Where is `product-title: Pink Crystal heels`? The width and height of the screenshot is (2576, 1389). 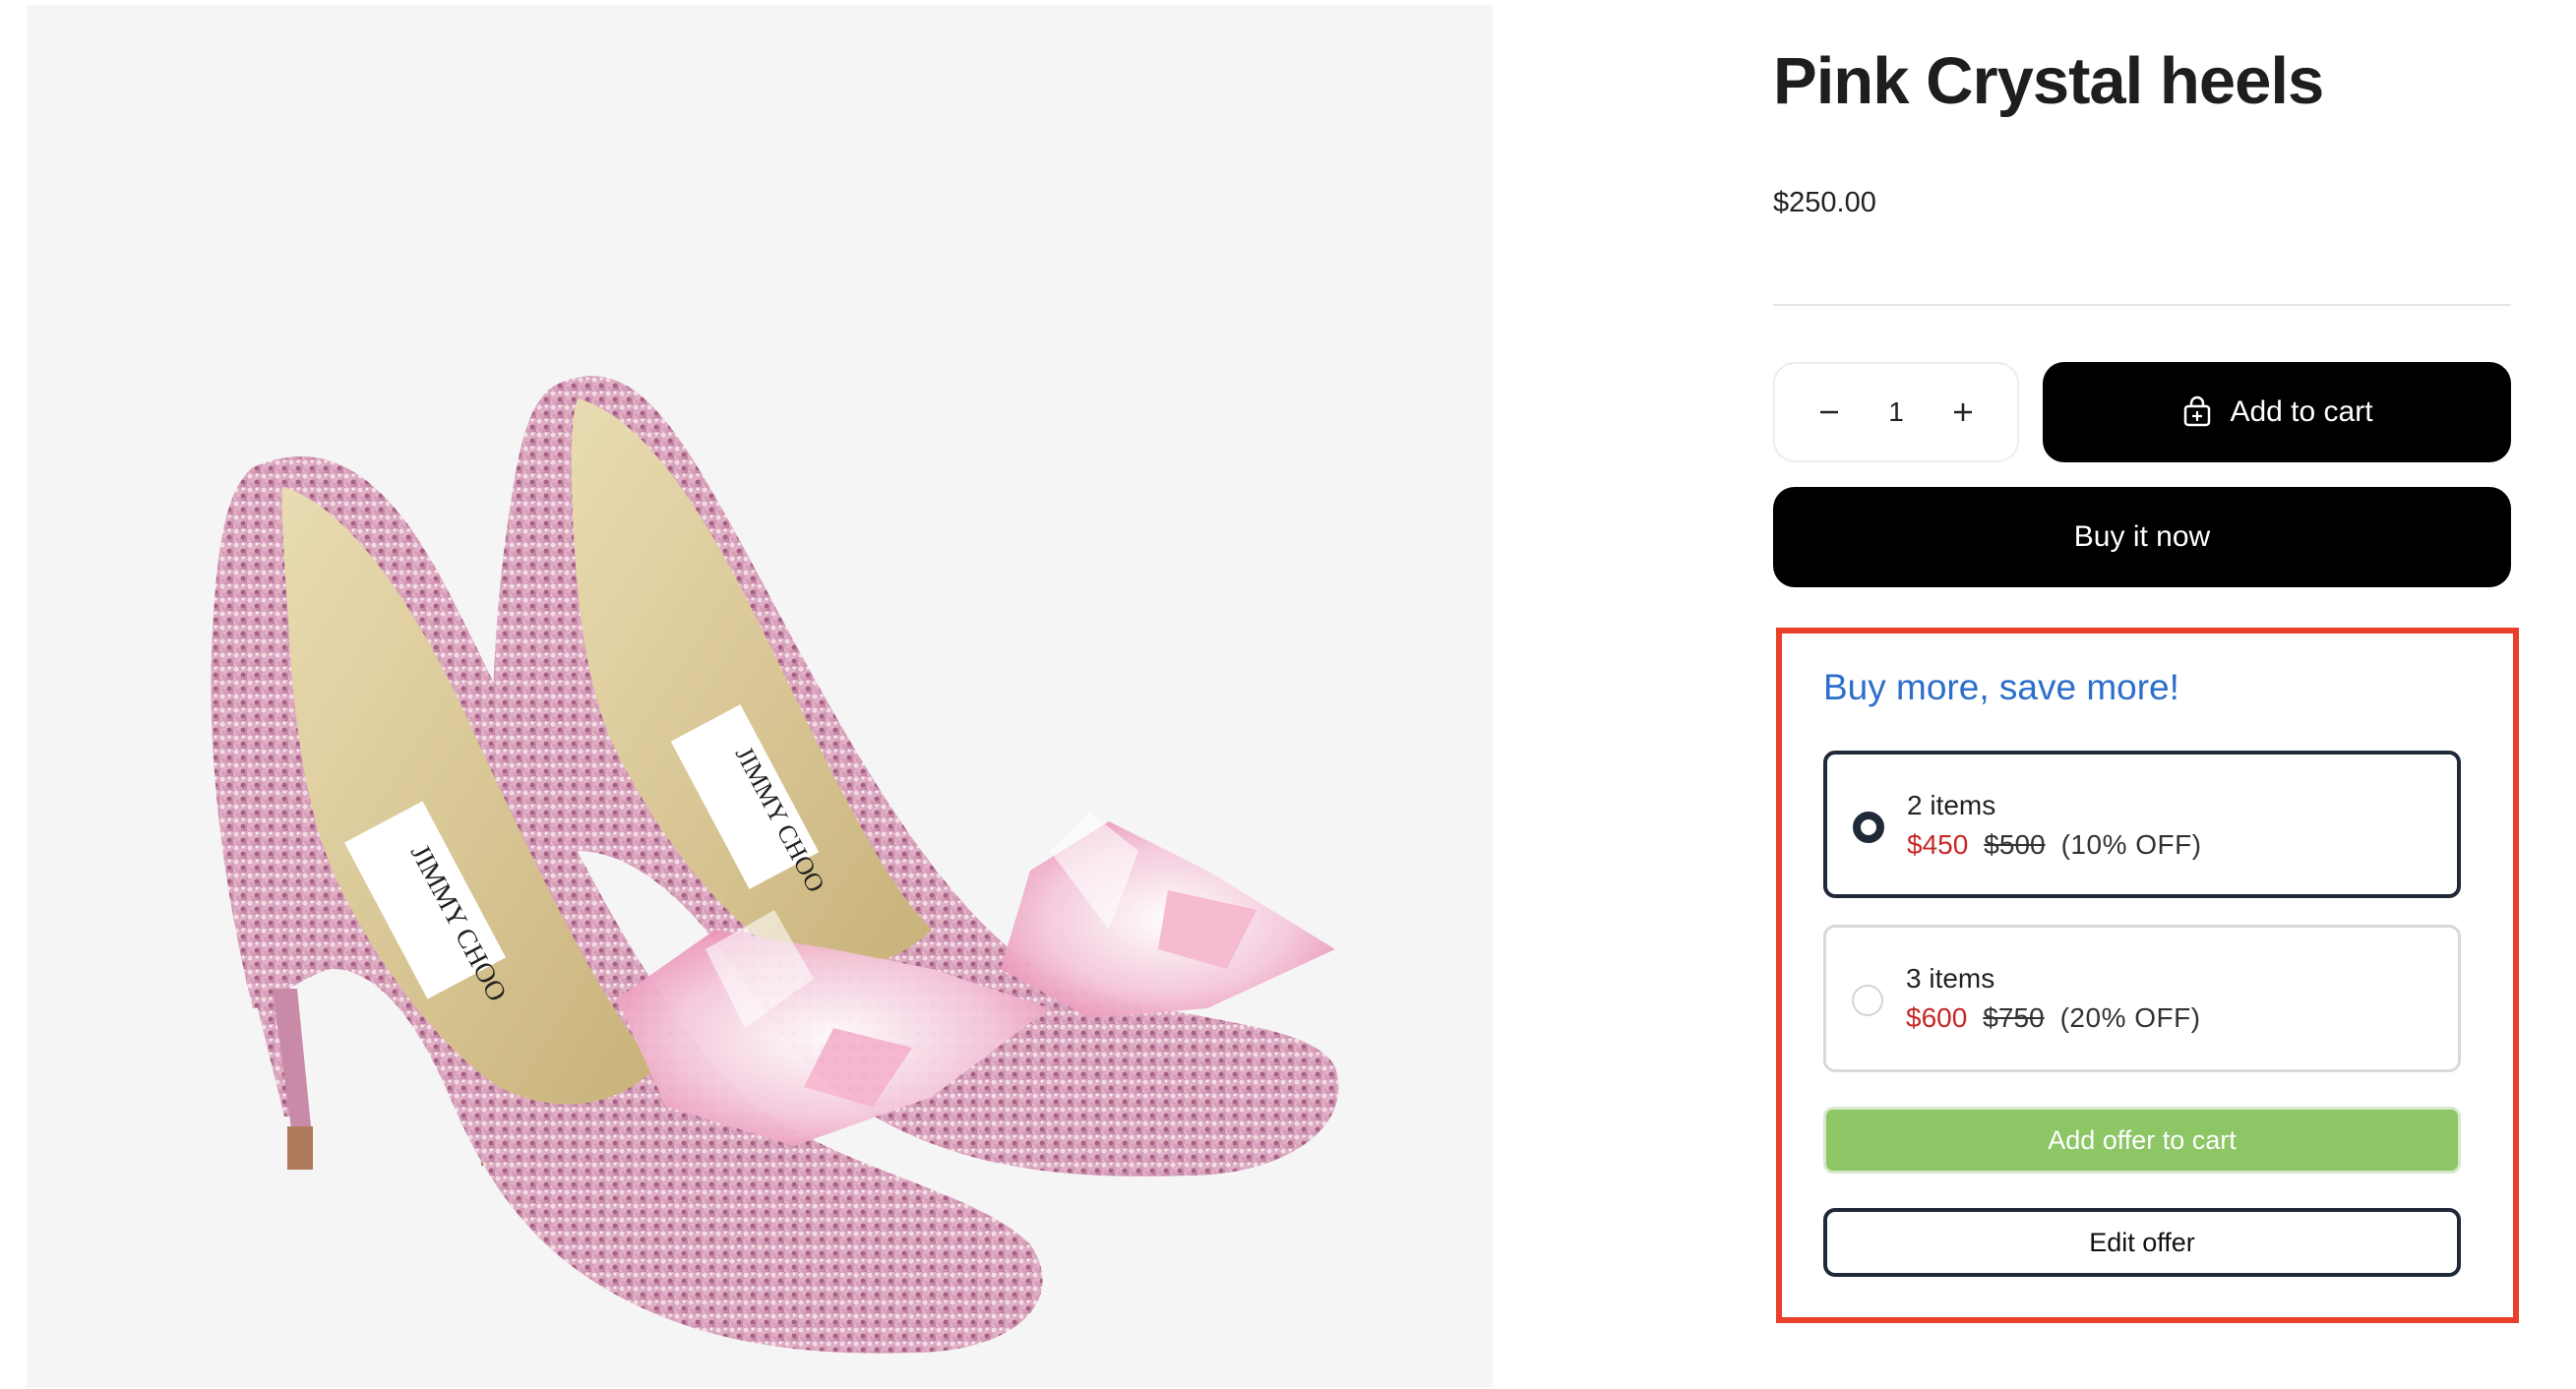
product-title: Pink Crystal heels is located at coordinates (2048, 81).